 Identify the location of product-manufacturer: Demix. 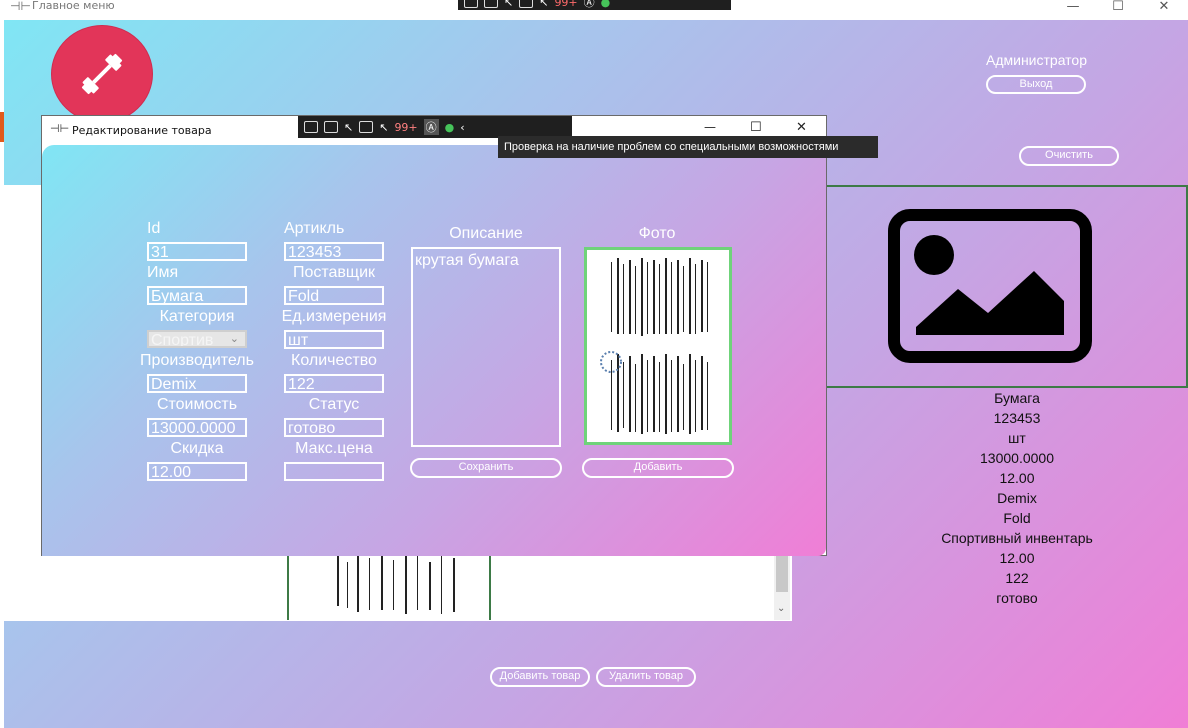
(1017, 498).